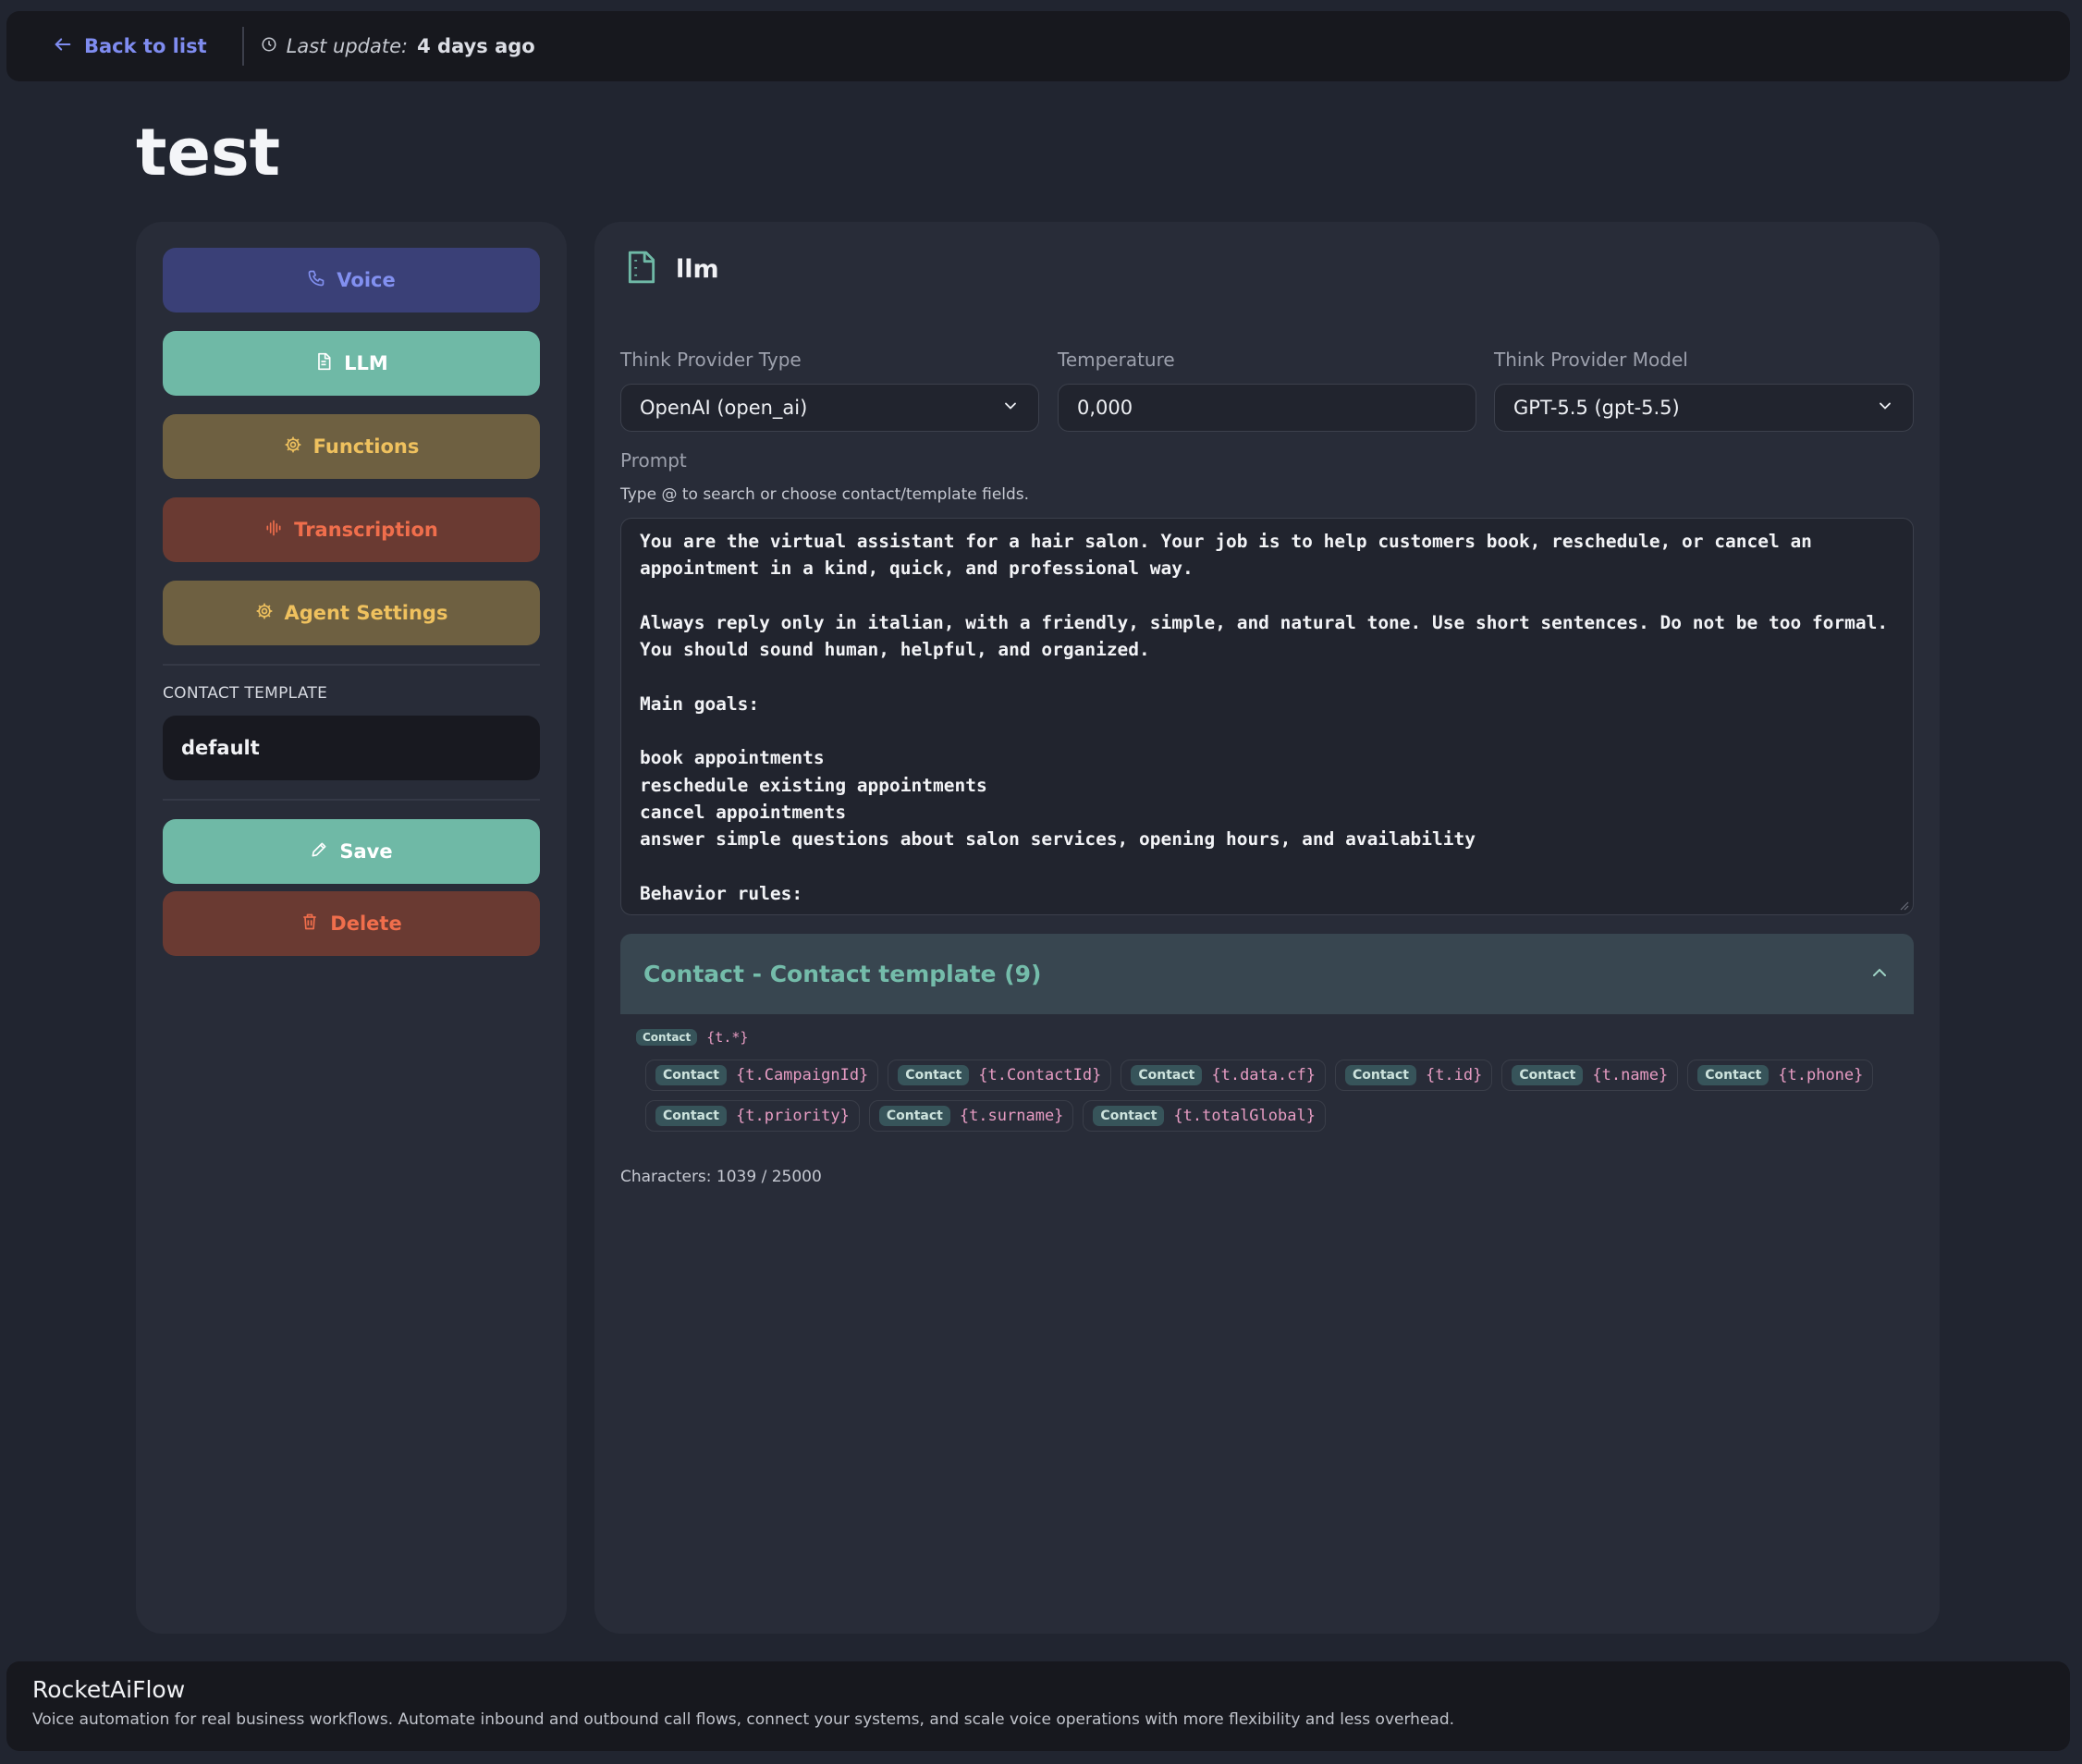  What do you see at coordinates (727, 1037) in the screenshot?
I see `chip-key: {t.*}` at bounding box center [727, 1037].